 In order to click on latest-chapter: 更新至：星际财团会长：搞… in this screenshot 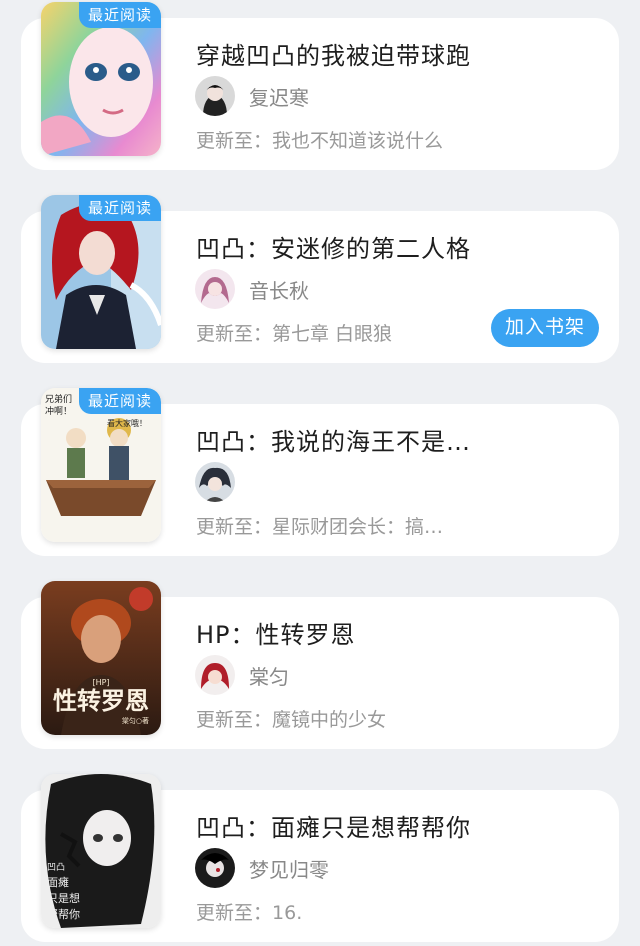, I will do `click(319, 525)`.